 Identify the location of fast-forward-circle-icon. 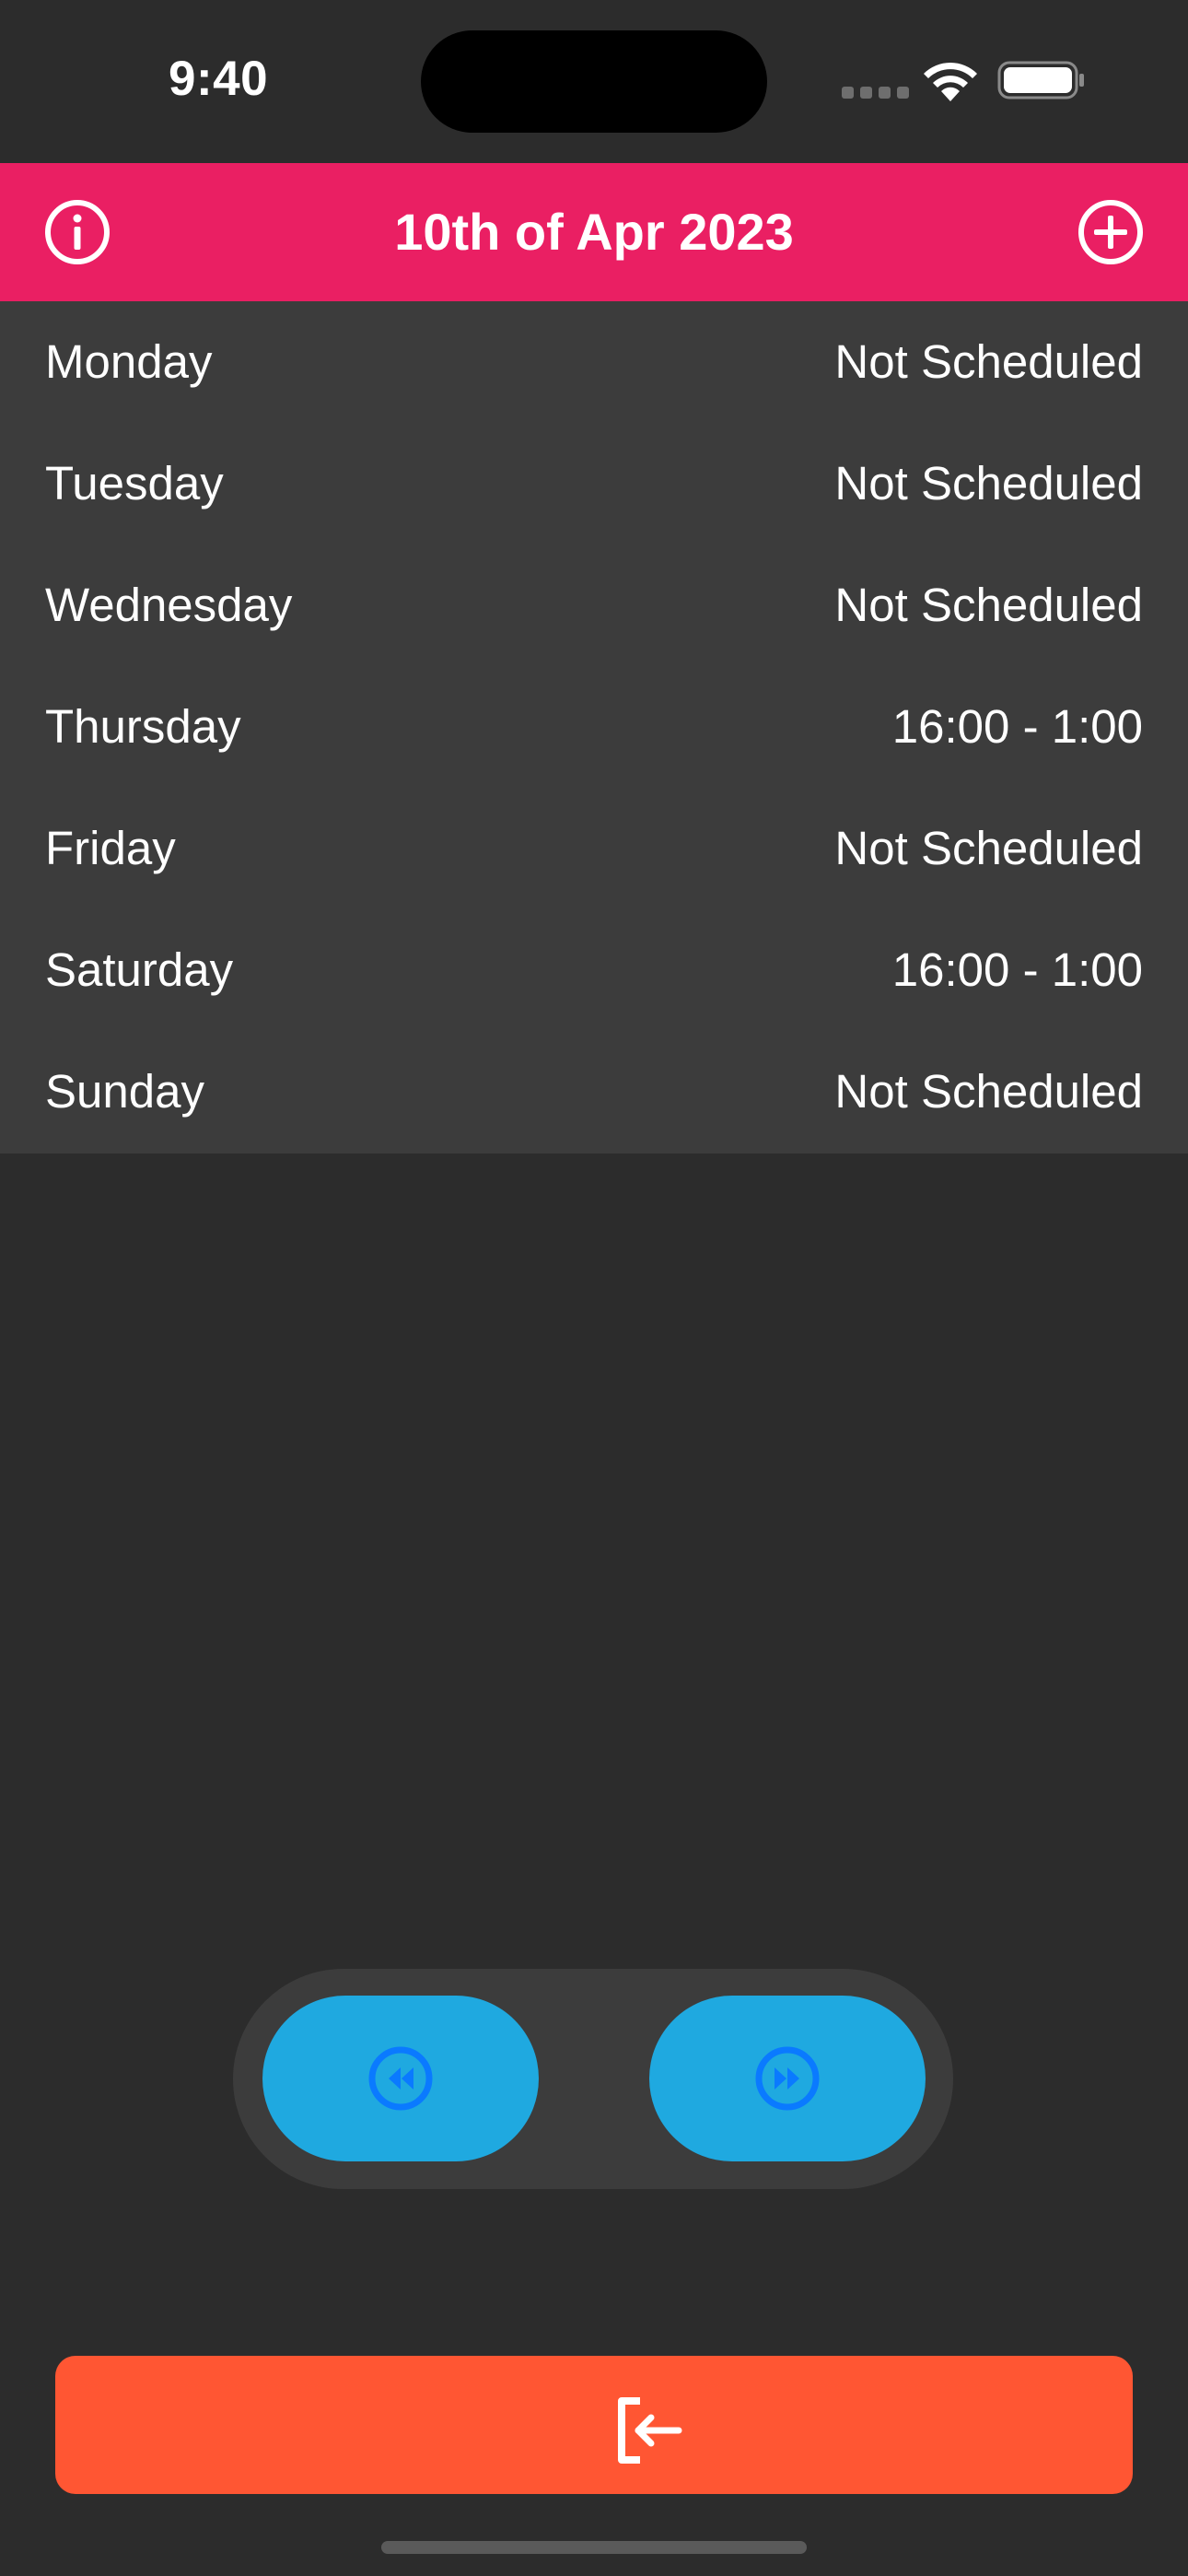
(787, 2078).